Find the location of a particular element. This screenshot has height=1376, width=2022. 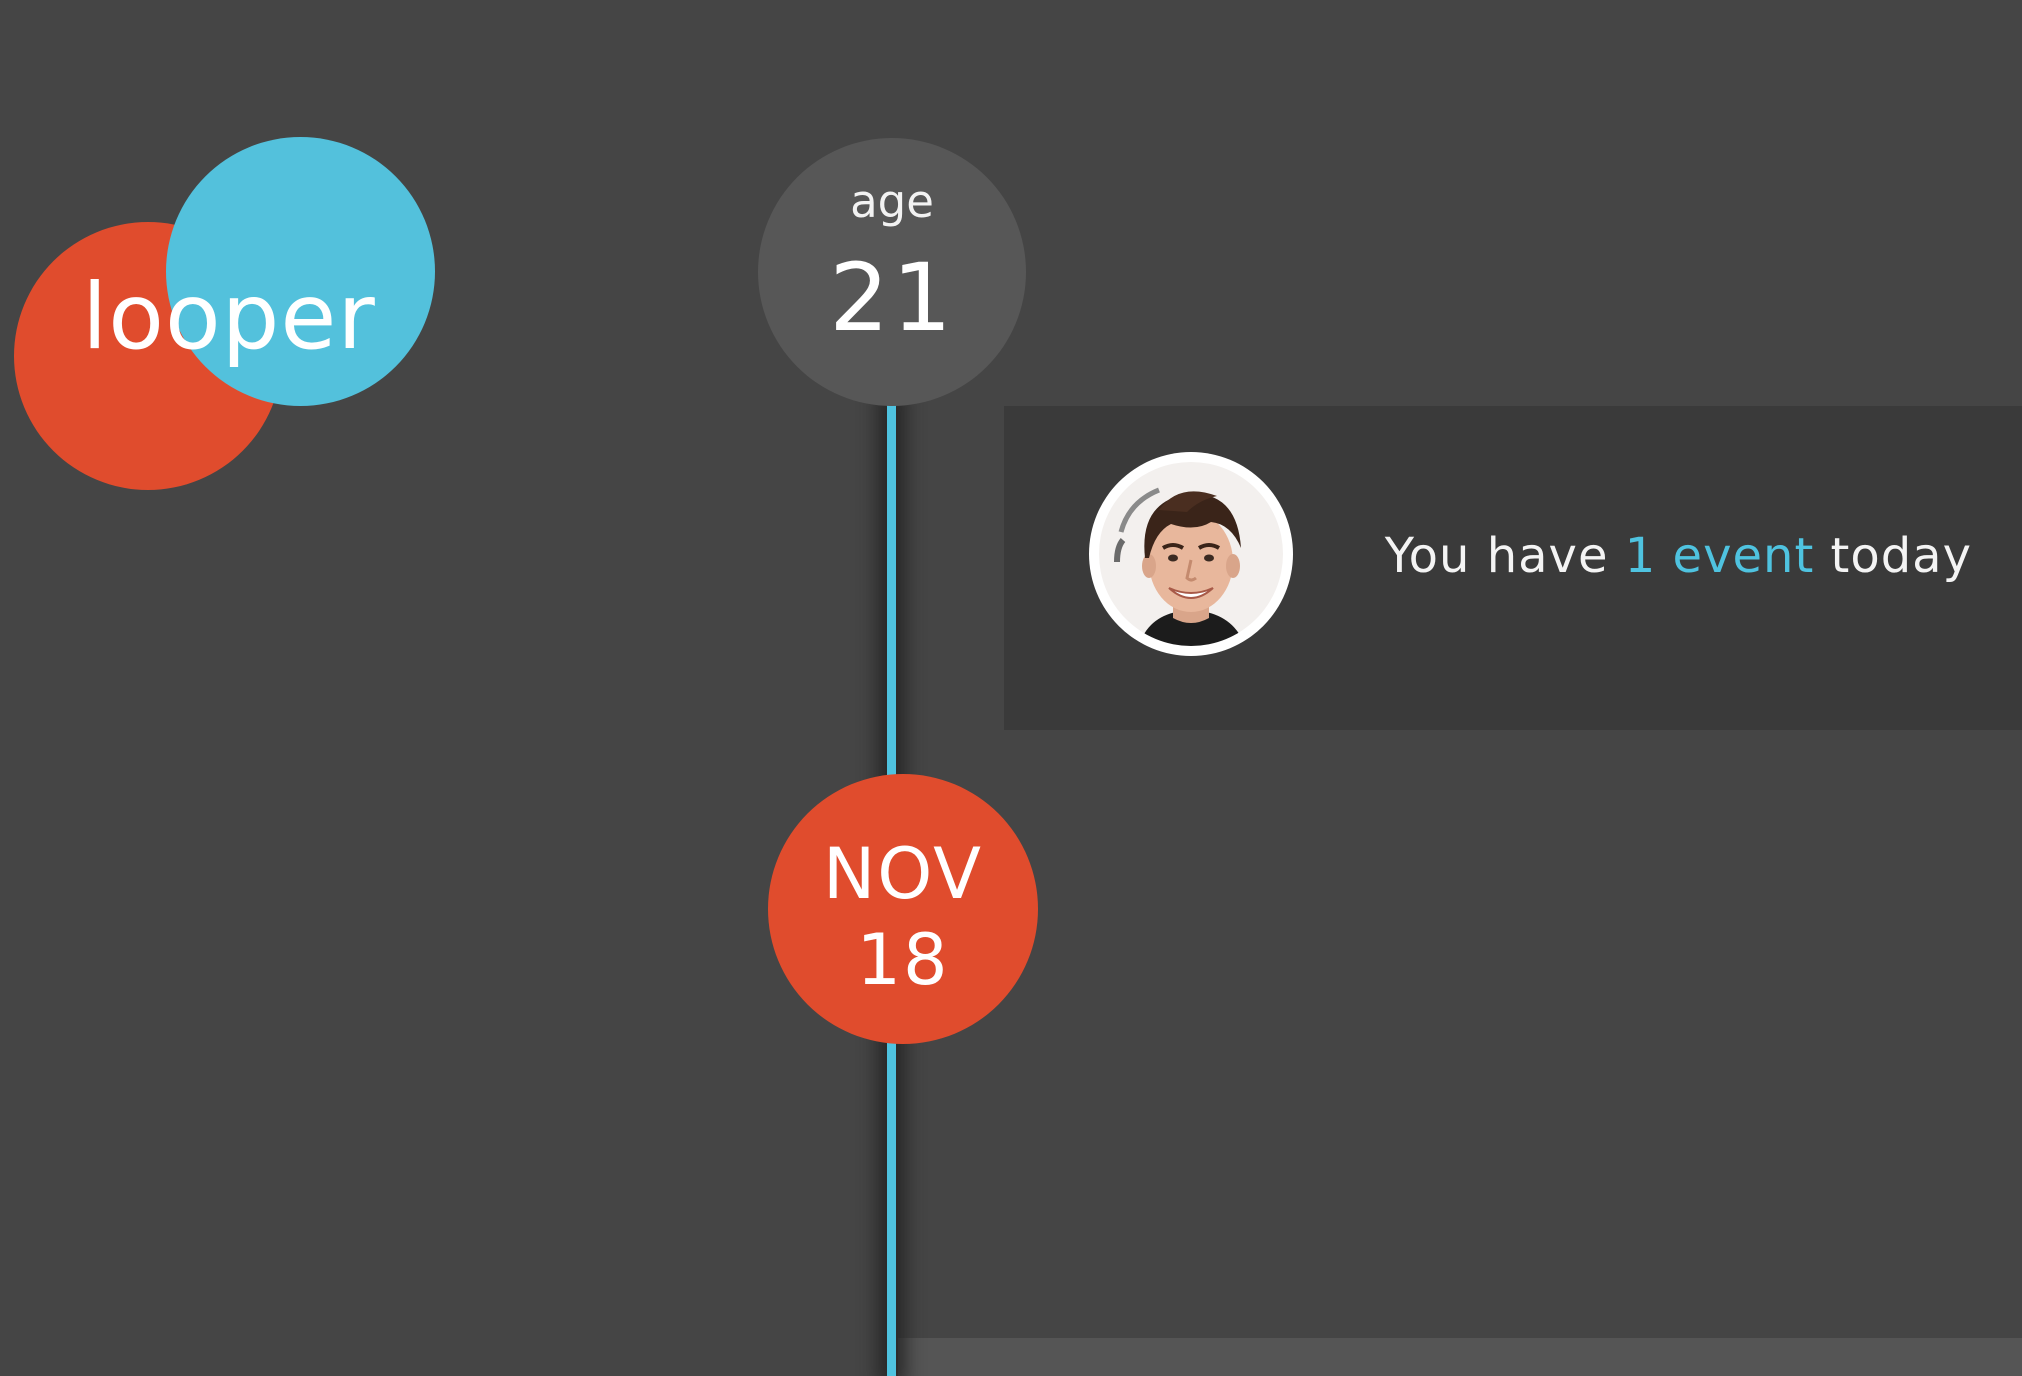

logo-text: looper is located at coordinates (229, 317).